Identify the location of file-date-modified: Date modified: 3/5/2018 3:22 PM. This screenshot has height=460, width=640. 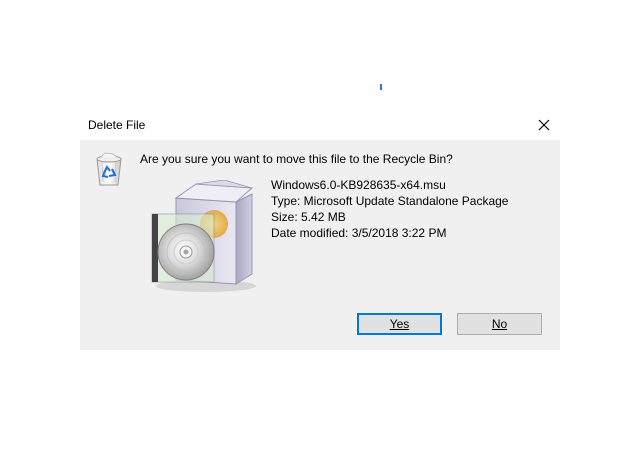
(359, 233).